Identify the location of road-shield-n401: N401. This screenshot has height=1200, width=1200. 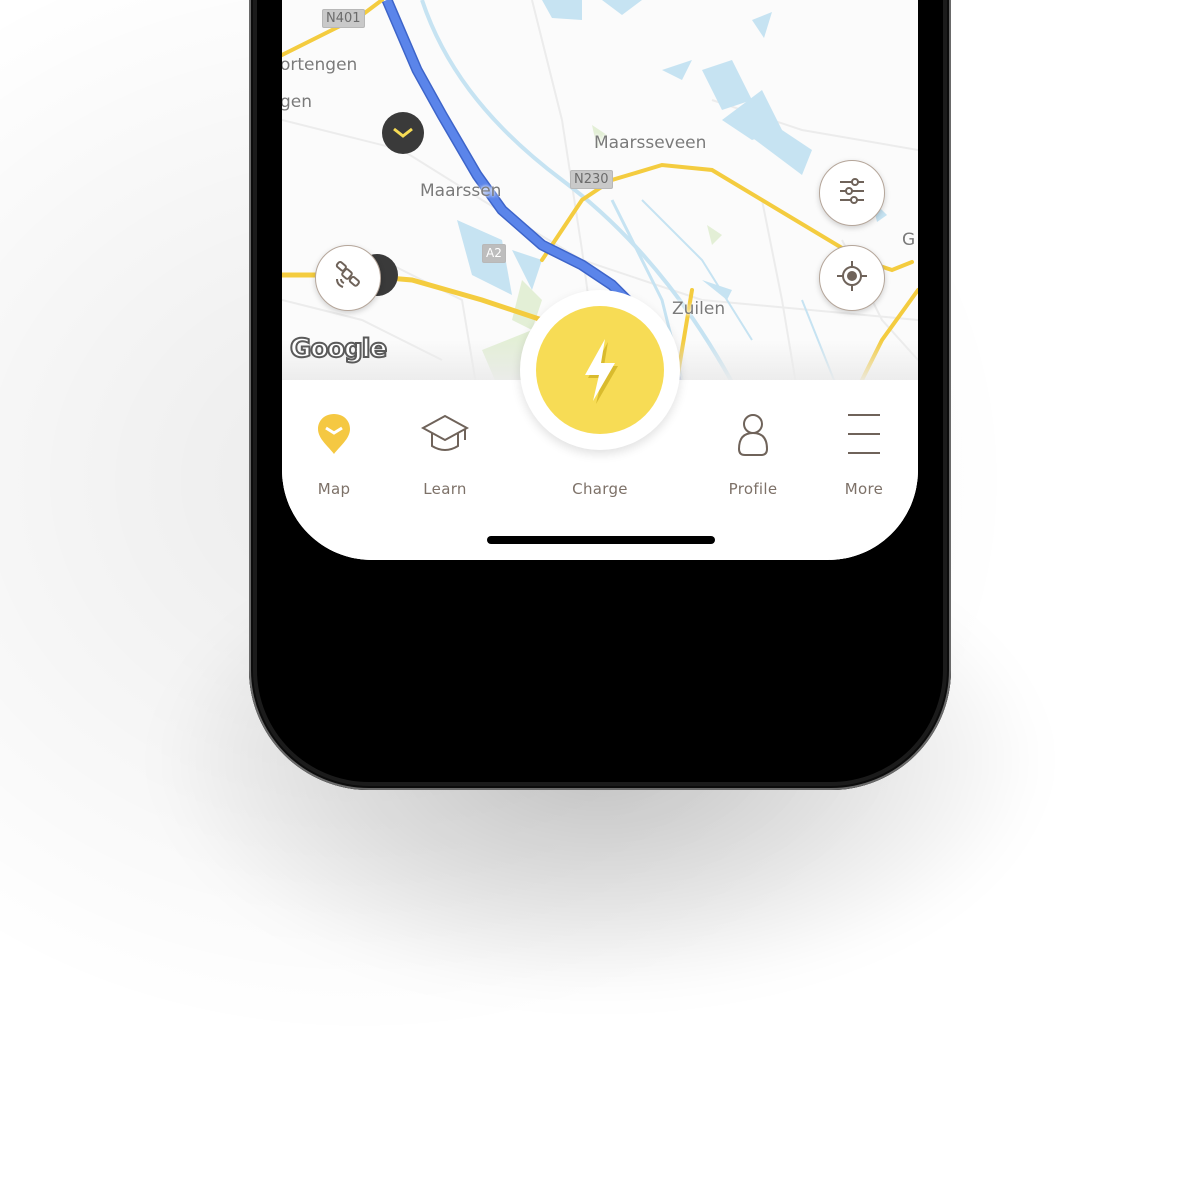
(343, 18).